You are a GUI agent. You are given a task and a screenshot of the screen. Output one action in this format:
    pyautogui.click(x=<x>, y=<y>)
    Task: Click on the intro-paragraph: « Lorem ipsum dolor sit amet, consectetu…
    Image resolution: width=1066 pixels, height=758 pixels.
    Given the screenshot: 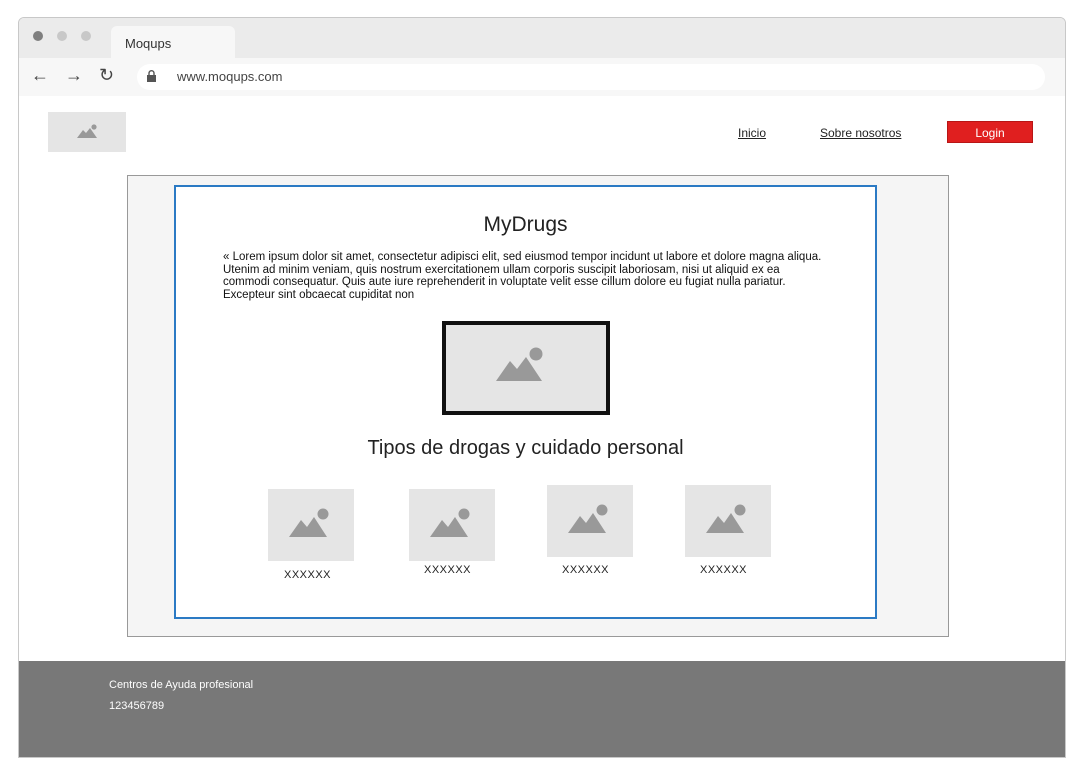 What is the action you would take?
    pyautogui.click(x=522, y=276)
    